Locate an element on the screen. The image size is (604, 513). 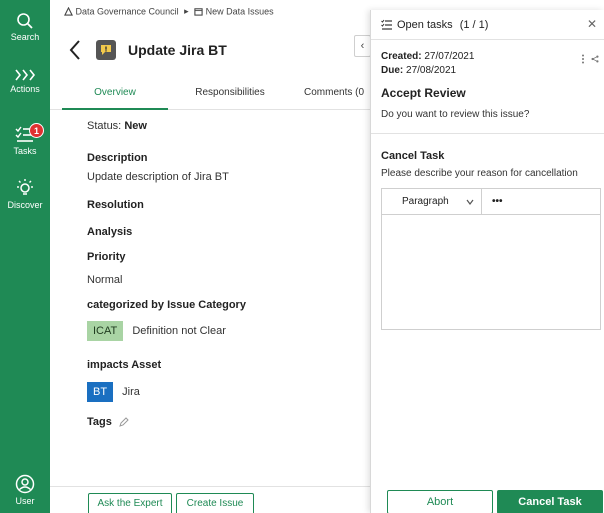
rail-user: User is located at coordinates (25, 490).